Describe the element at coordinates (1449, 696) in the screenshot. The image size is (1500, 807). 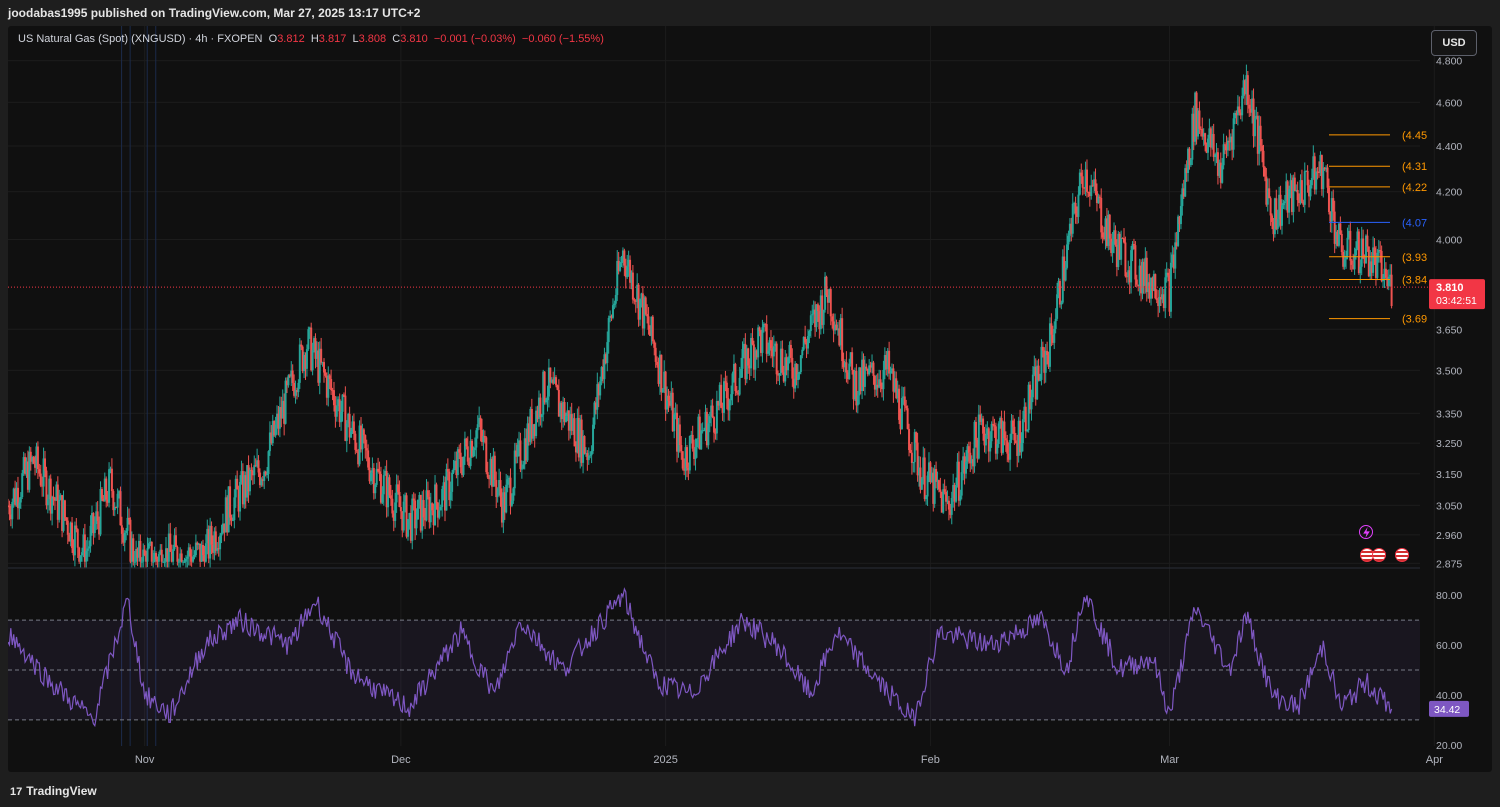
I see `rsi-tick-label: 40.00` at that location.